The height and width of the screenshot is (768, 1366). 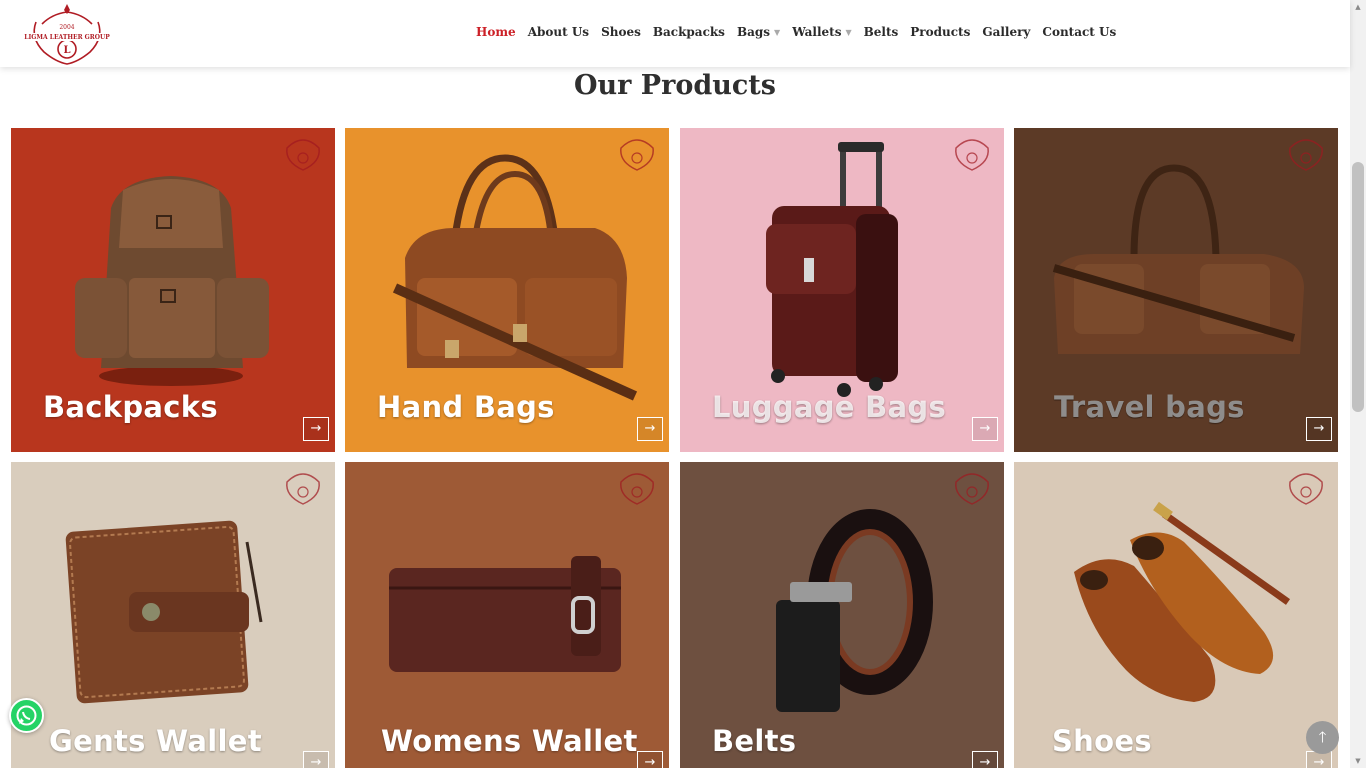 What do you see at coordinates (1176, 290) in the screenshot?
I see `product-card-travel-bags: Travel bags →` at bounding box center [1176, 290].